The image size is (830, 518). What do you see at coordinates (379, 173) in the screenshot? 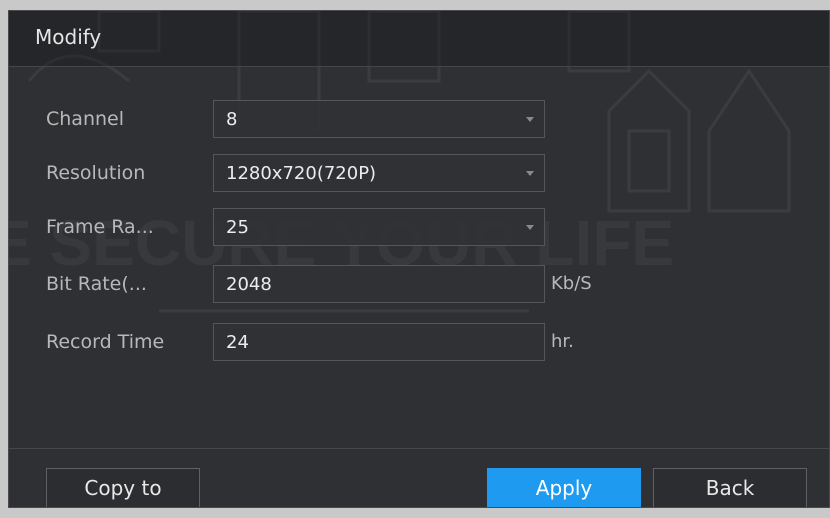
I see `resolution-select: 1280x720(720P)` at bounding box center [379, 173].